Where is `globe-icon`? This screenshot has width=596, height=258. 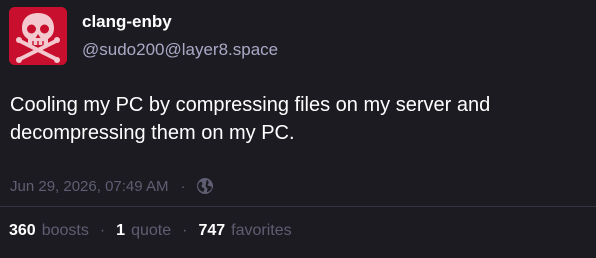
globe-icon is located at coordinates (205, 186).